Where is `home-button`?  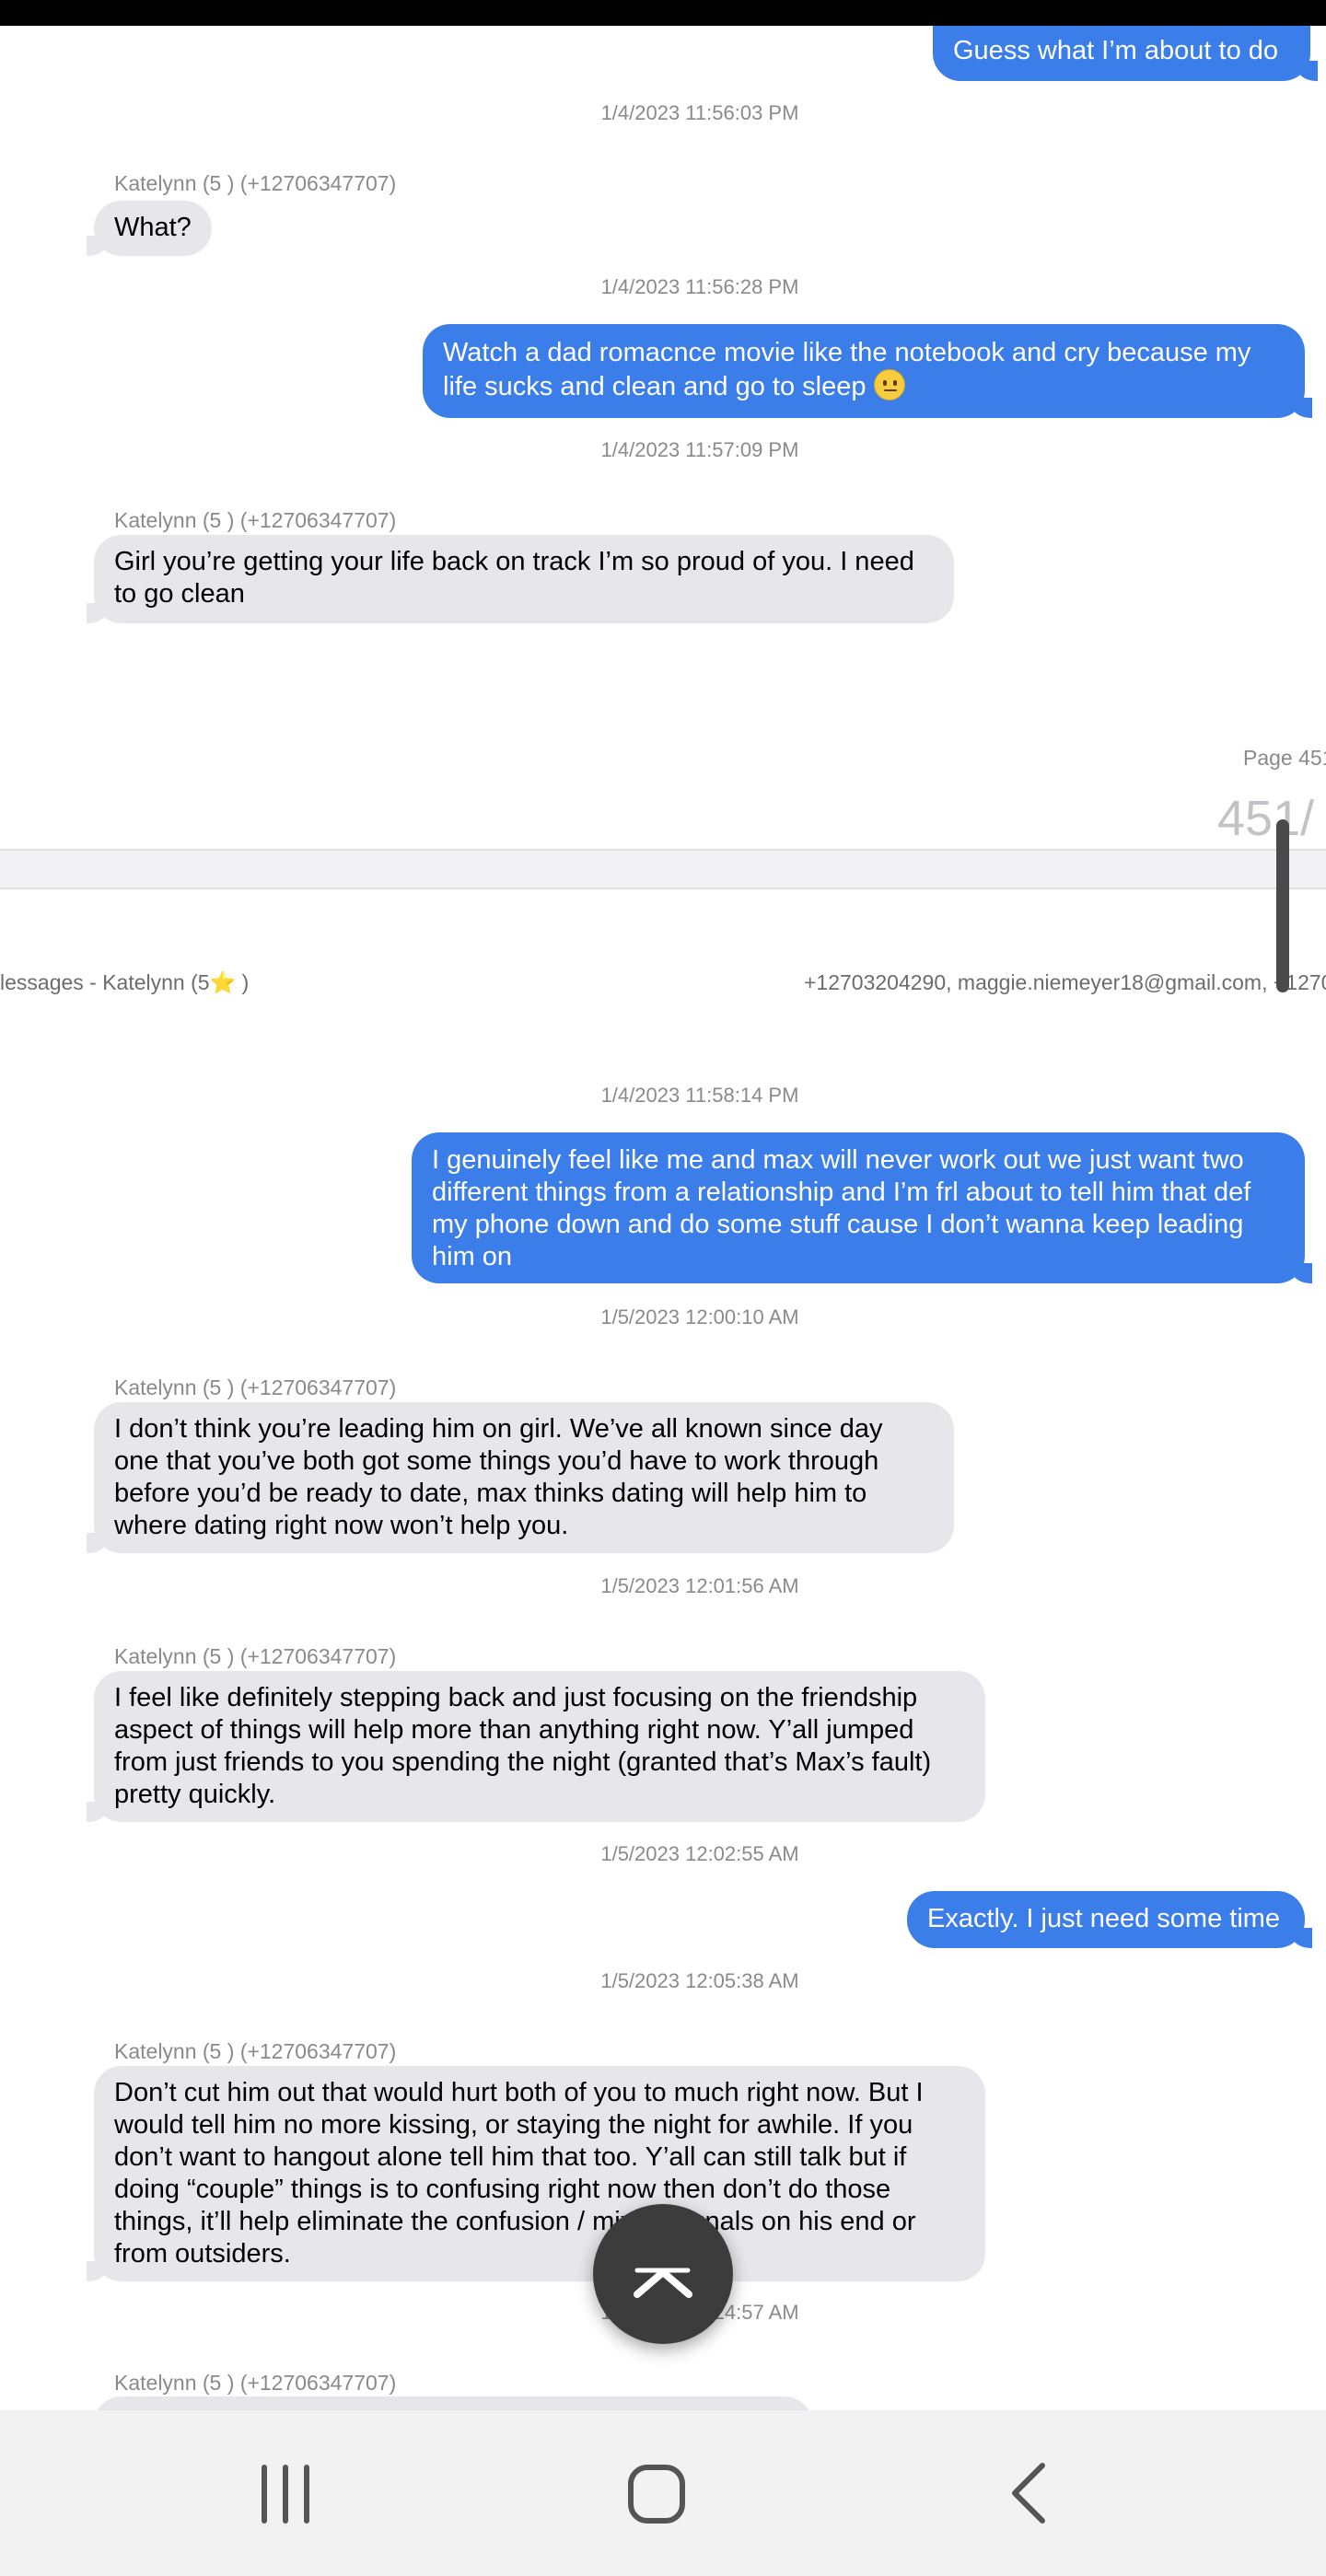 home-button is located at coordinates (657, 2493).